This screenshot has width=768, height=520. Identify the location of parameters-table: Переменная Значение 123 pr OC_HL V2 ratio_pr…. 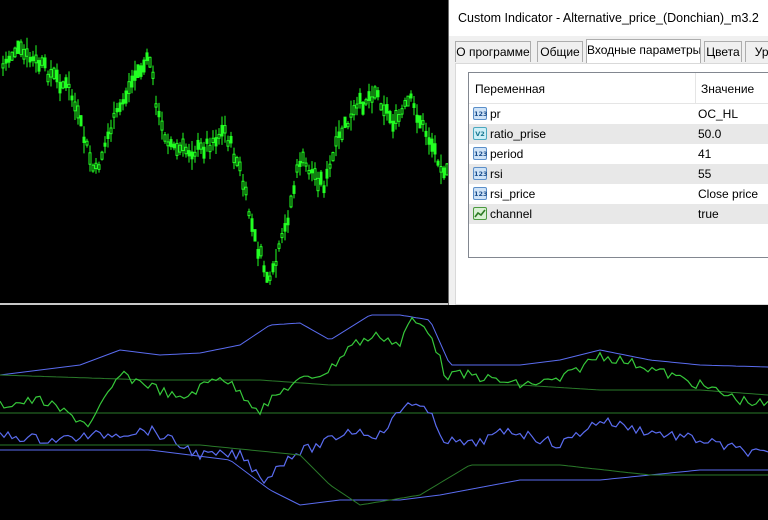
(618, 165).